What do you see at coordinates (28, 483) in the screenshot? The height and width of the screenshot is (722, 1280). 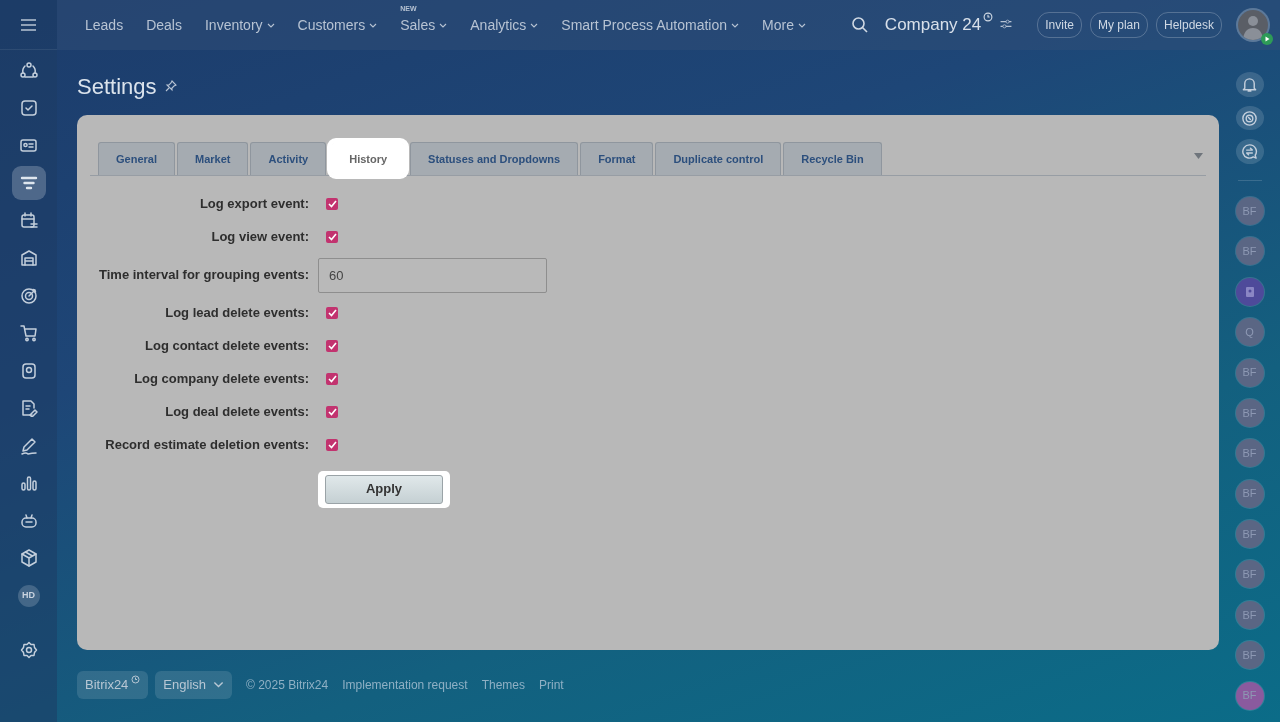 I see `bar-chart-icon` at bounding box center [28, 483].